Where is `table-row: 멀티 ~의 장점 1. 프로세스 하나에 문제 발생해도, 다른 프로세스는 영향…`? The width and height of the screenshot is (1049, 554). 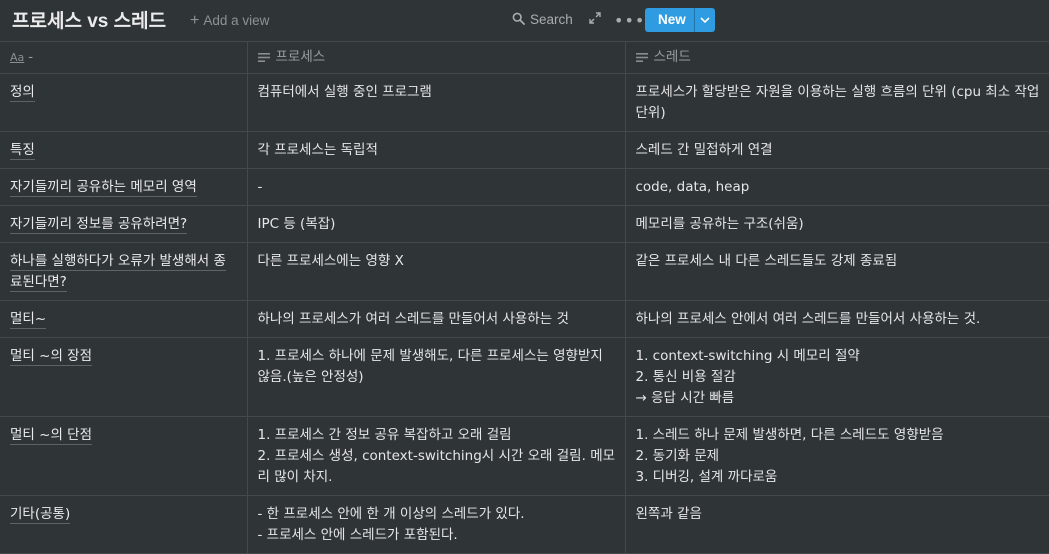
table-row: 멀티 ~의 장점 1. 프로세스 하나에 문제 발생해도, 다른 프로세스는 영향… is located at coordinates (524, 377).